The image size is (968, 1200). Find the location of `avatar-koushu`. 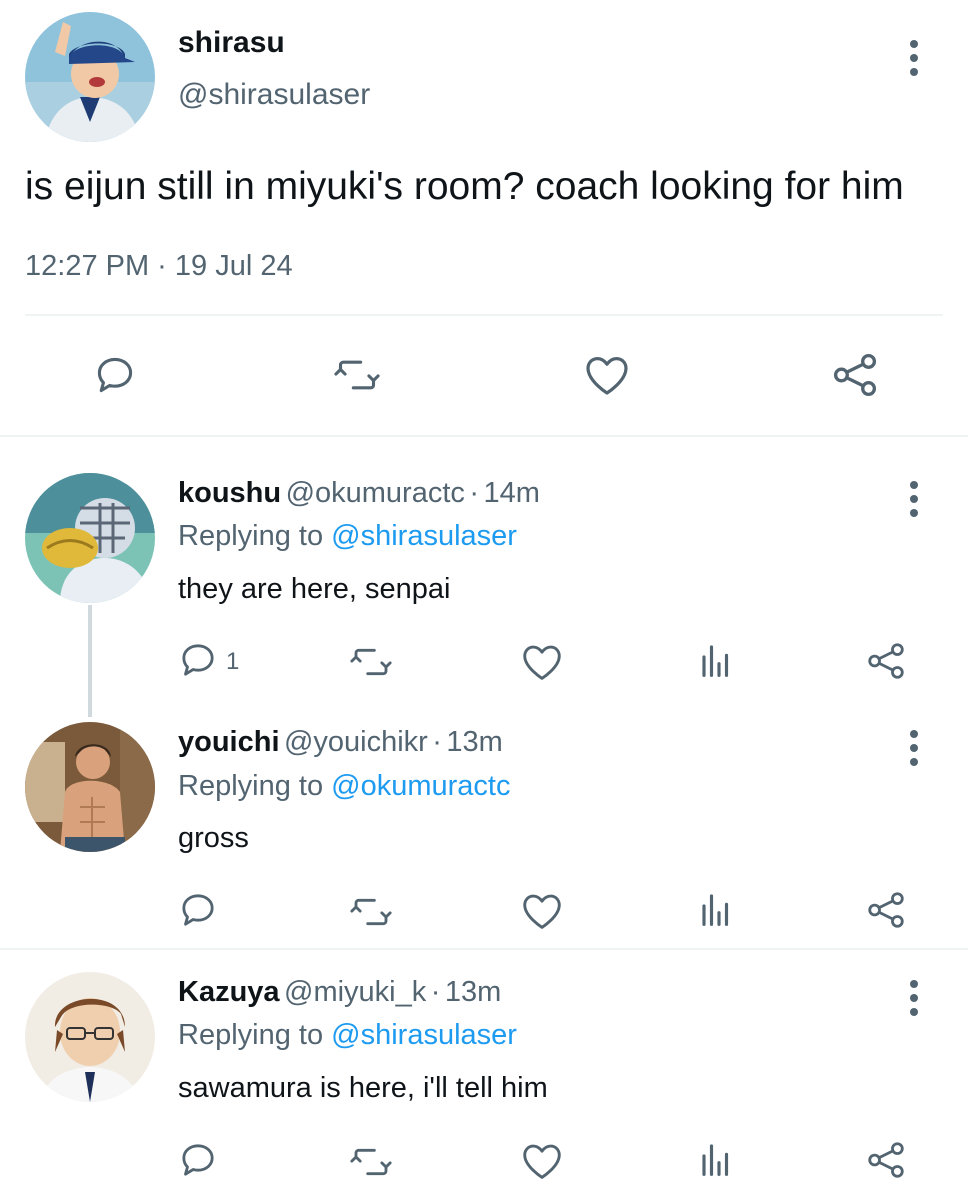

avatar-koushu is located at coordinates (90, 538).